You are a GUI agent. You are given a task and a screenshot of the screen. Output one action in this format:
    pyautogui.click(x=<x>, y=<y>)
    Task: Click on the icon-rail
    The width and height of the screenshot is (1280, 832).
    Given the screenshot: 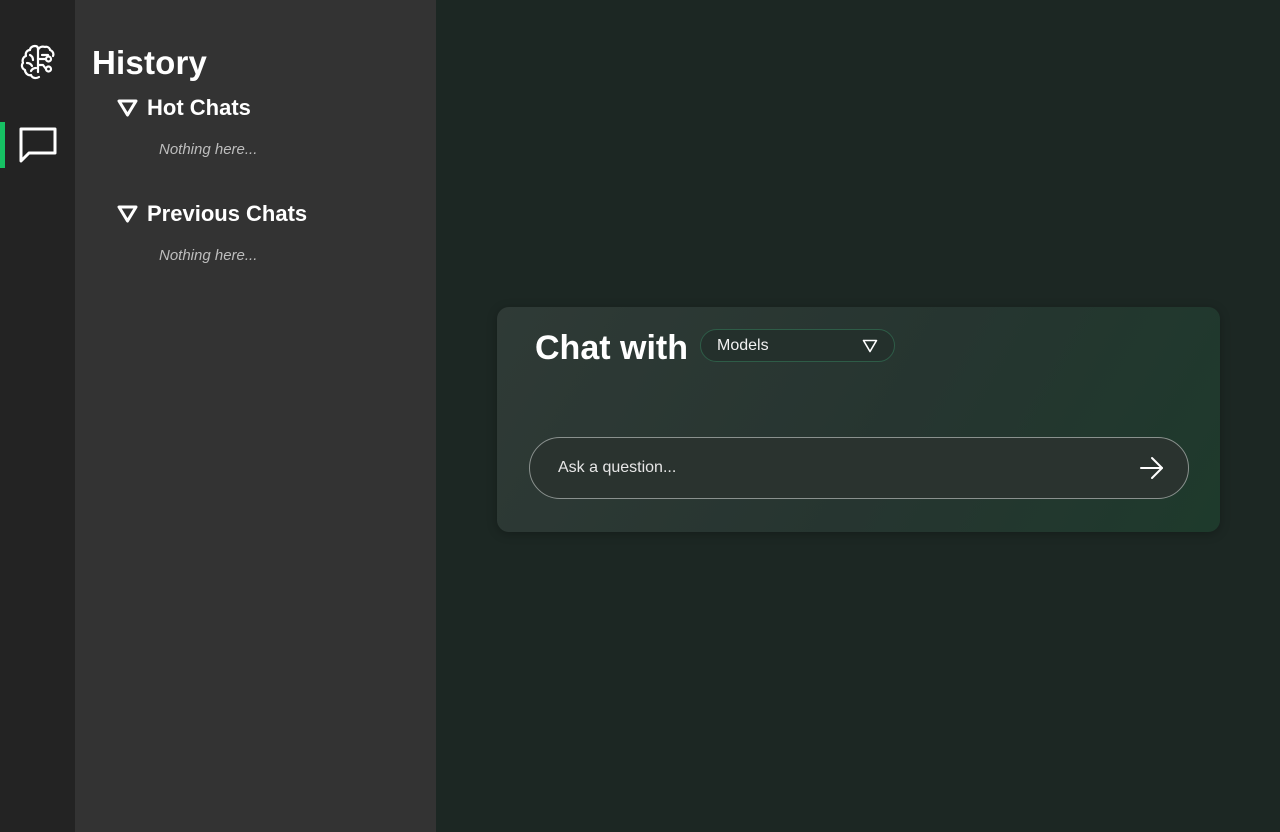 What is the action you would take?
    pyautogui.click(x=37, y=416)
    